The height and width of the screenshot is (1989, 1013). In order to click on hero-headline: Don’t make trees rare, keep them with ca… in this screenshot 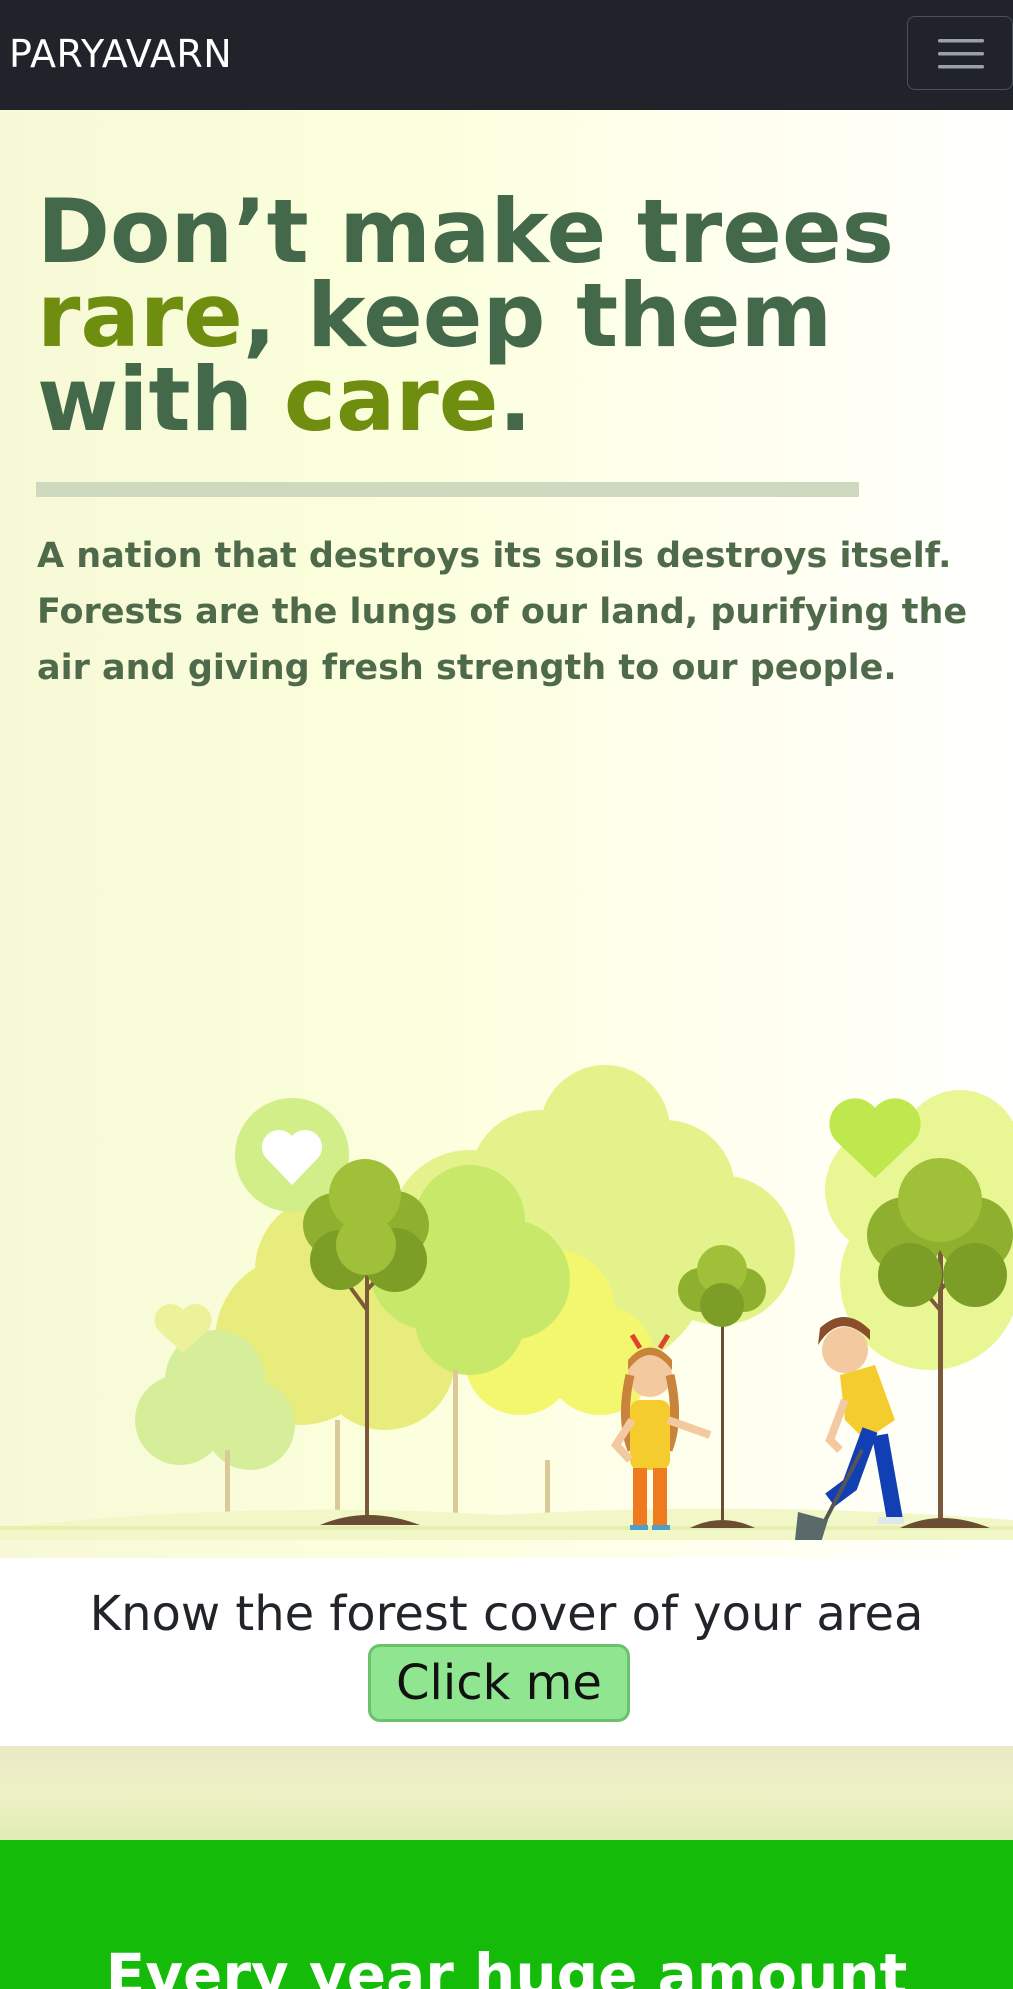, I will do `click(524, 316)`.